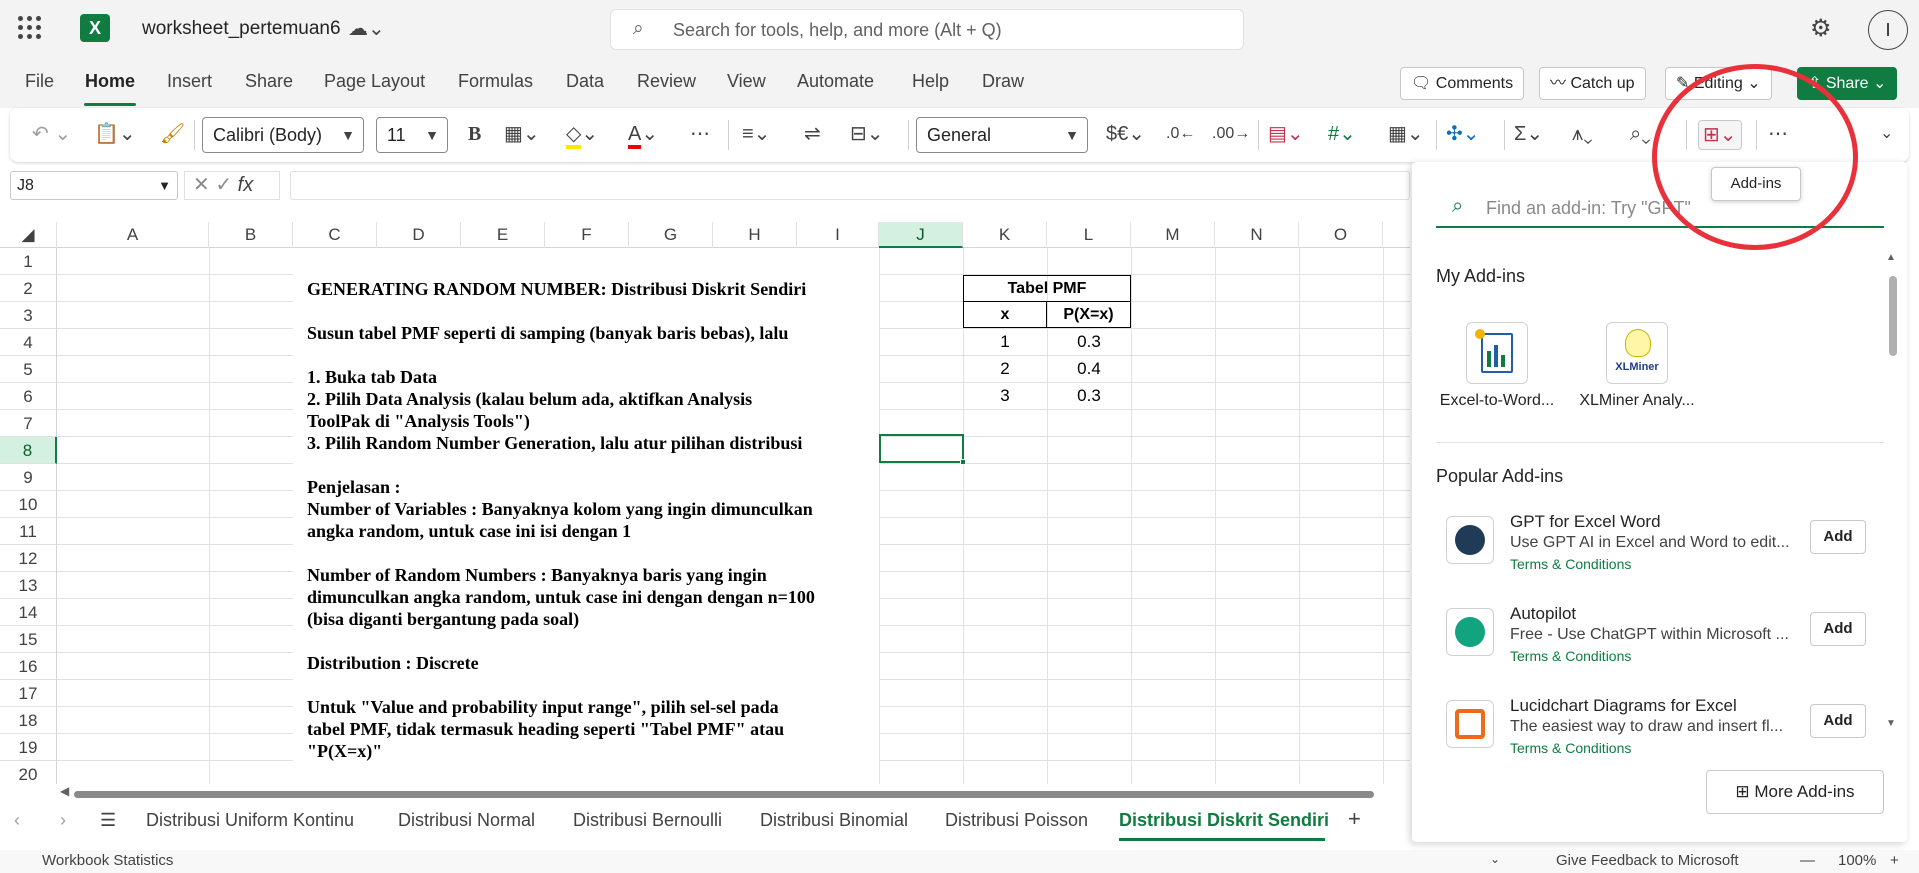 This screenshot has width=1919, height=873. Describe the element at coordinates (963, 462) in the screenshot. I see `fill-handle` at that location.